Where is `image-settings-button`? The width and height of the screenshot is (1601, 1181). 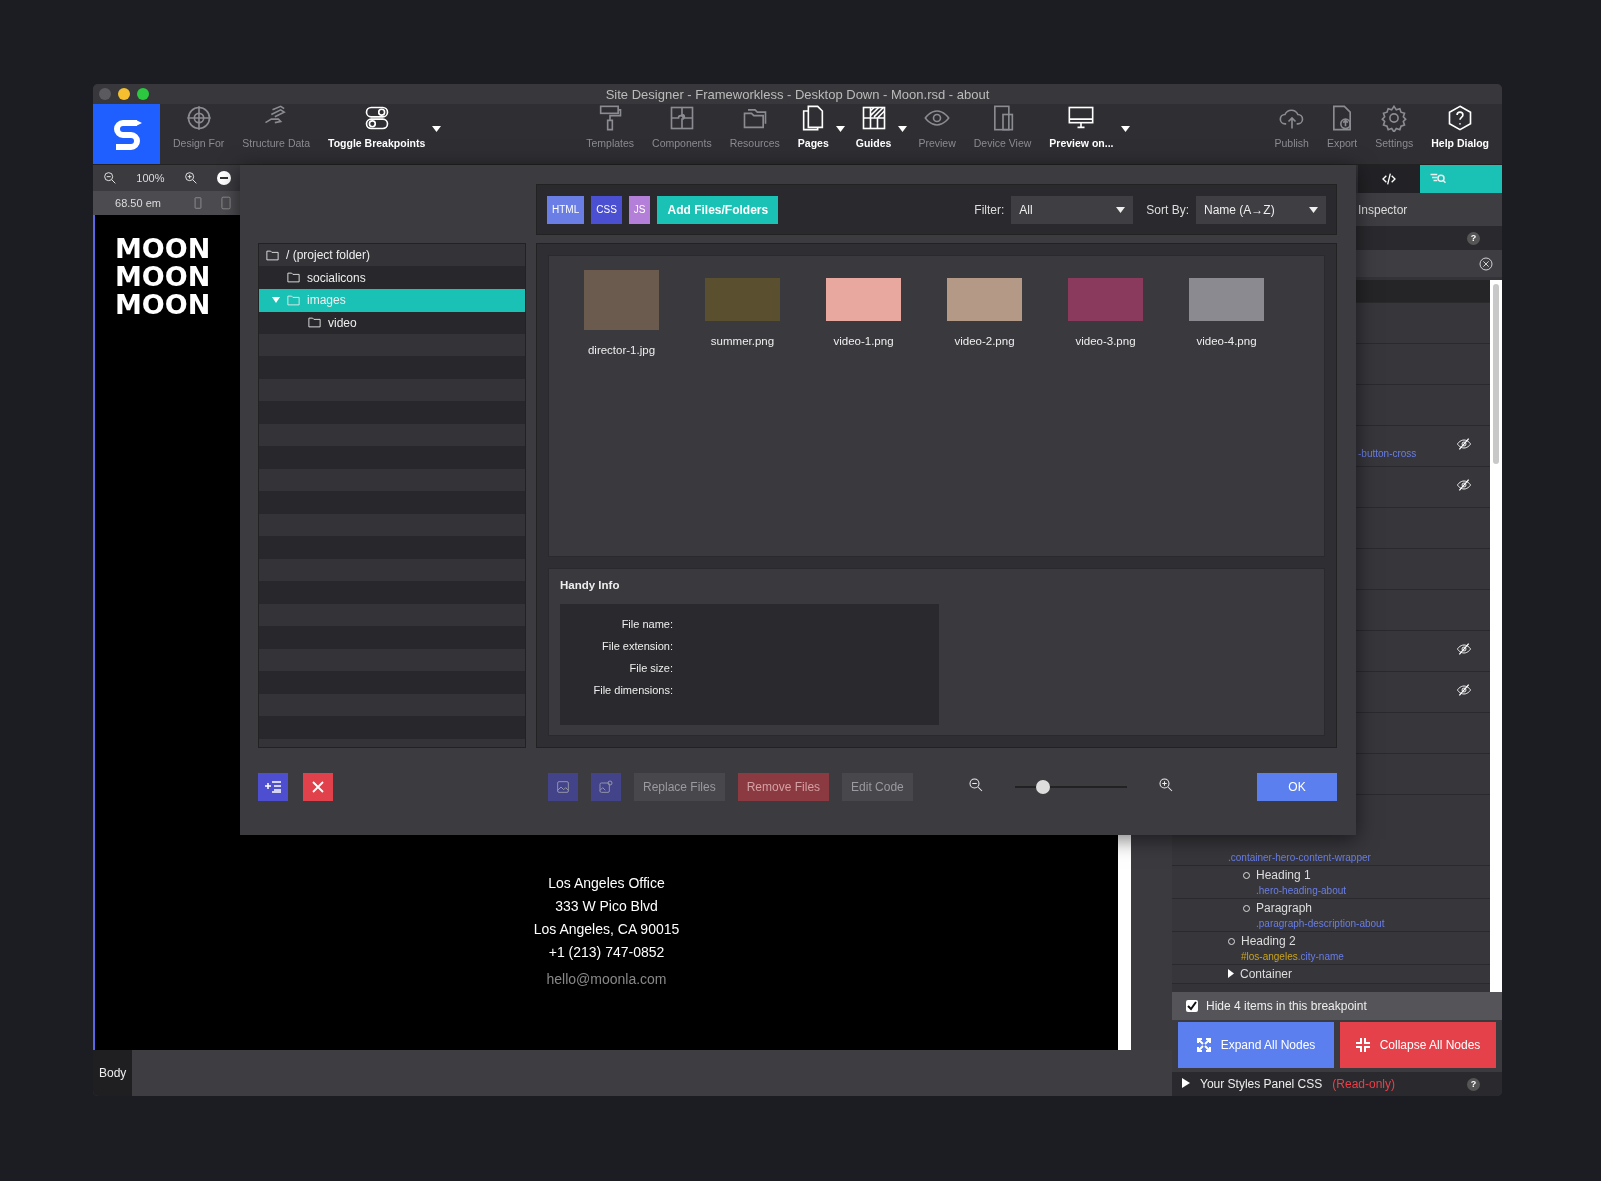 image-settings-button is located at coordinates (606, 786).